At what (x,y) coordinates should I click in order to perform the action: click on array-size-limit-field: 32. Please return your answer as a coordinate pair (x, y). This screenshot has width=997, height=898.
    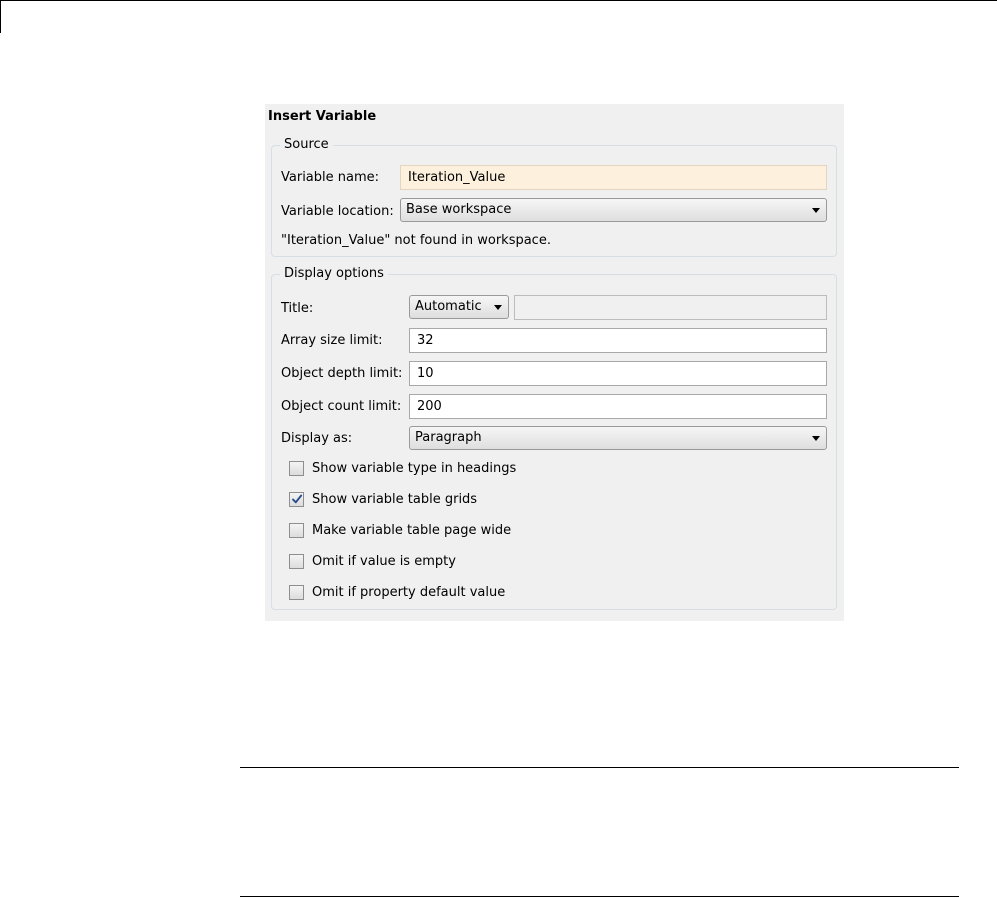
    Looking at the image, I should click on (618, 340).